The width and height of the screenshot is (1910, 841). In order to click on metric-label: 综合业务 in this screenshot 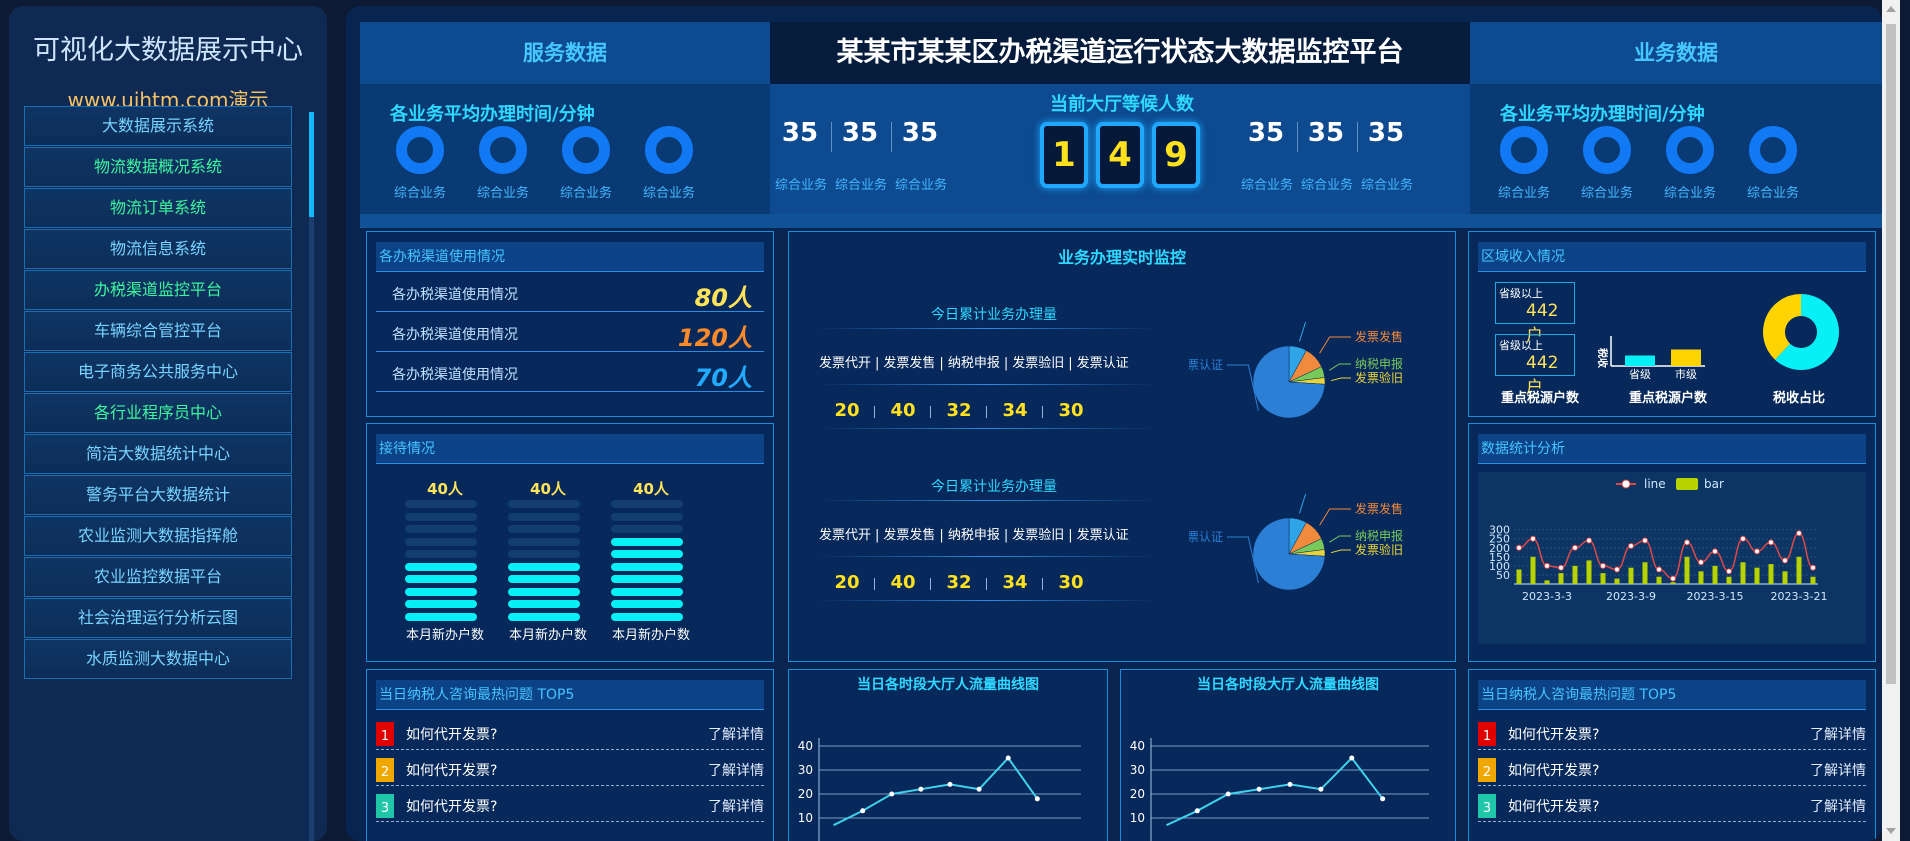, I will do `click(920, 185)`.